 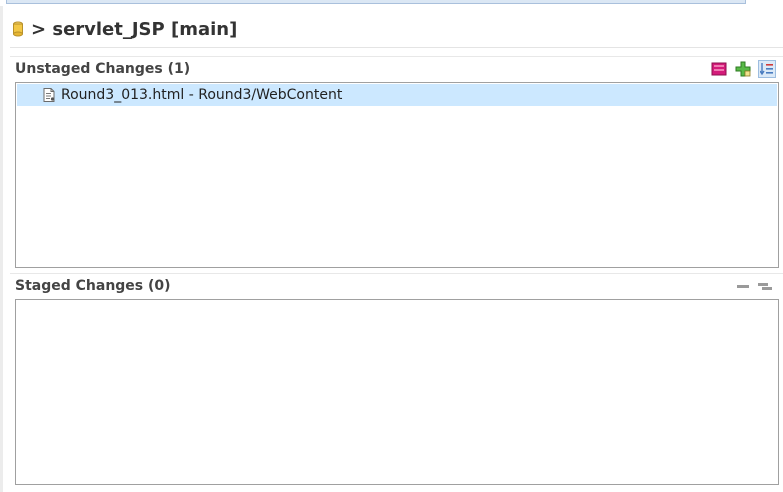 I want to click on top-strip, so click(x=391, y=3).